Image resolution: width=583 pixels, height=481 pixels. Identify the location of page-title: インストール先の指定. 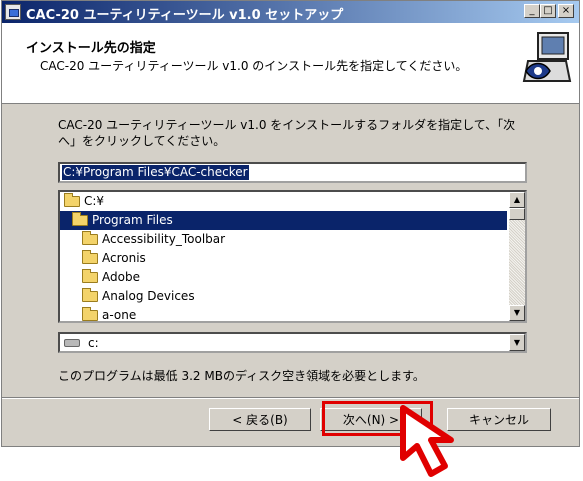
(91, 48).